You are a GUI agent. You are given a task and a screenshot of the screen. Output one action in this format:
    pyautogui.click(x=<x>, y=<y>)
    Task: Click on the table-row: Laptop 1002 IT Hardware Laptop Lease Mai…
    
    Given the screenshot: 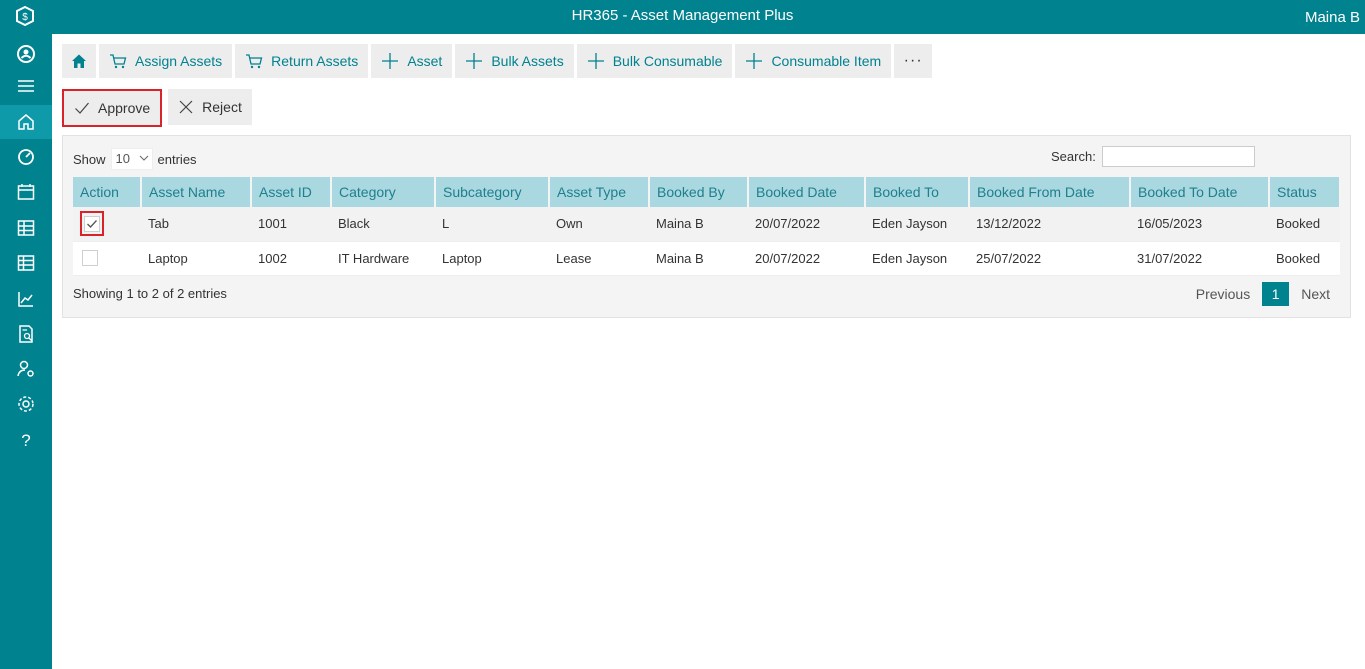 What is the action you would take?
    pyautogui.click(x=706, y=258)
    